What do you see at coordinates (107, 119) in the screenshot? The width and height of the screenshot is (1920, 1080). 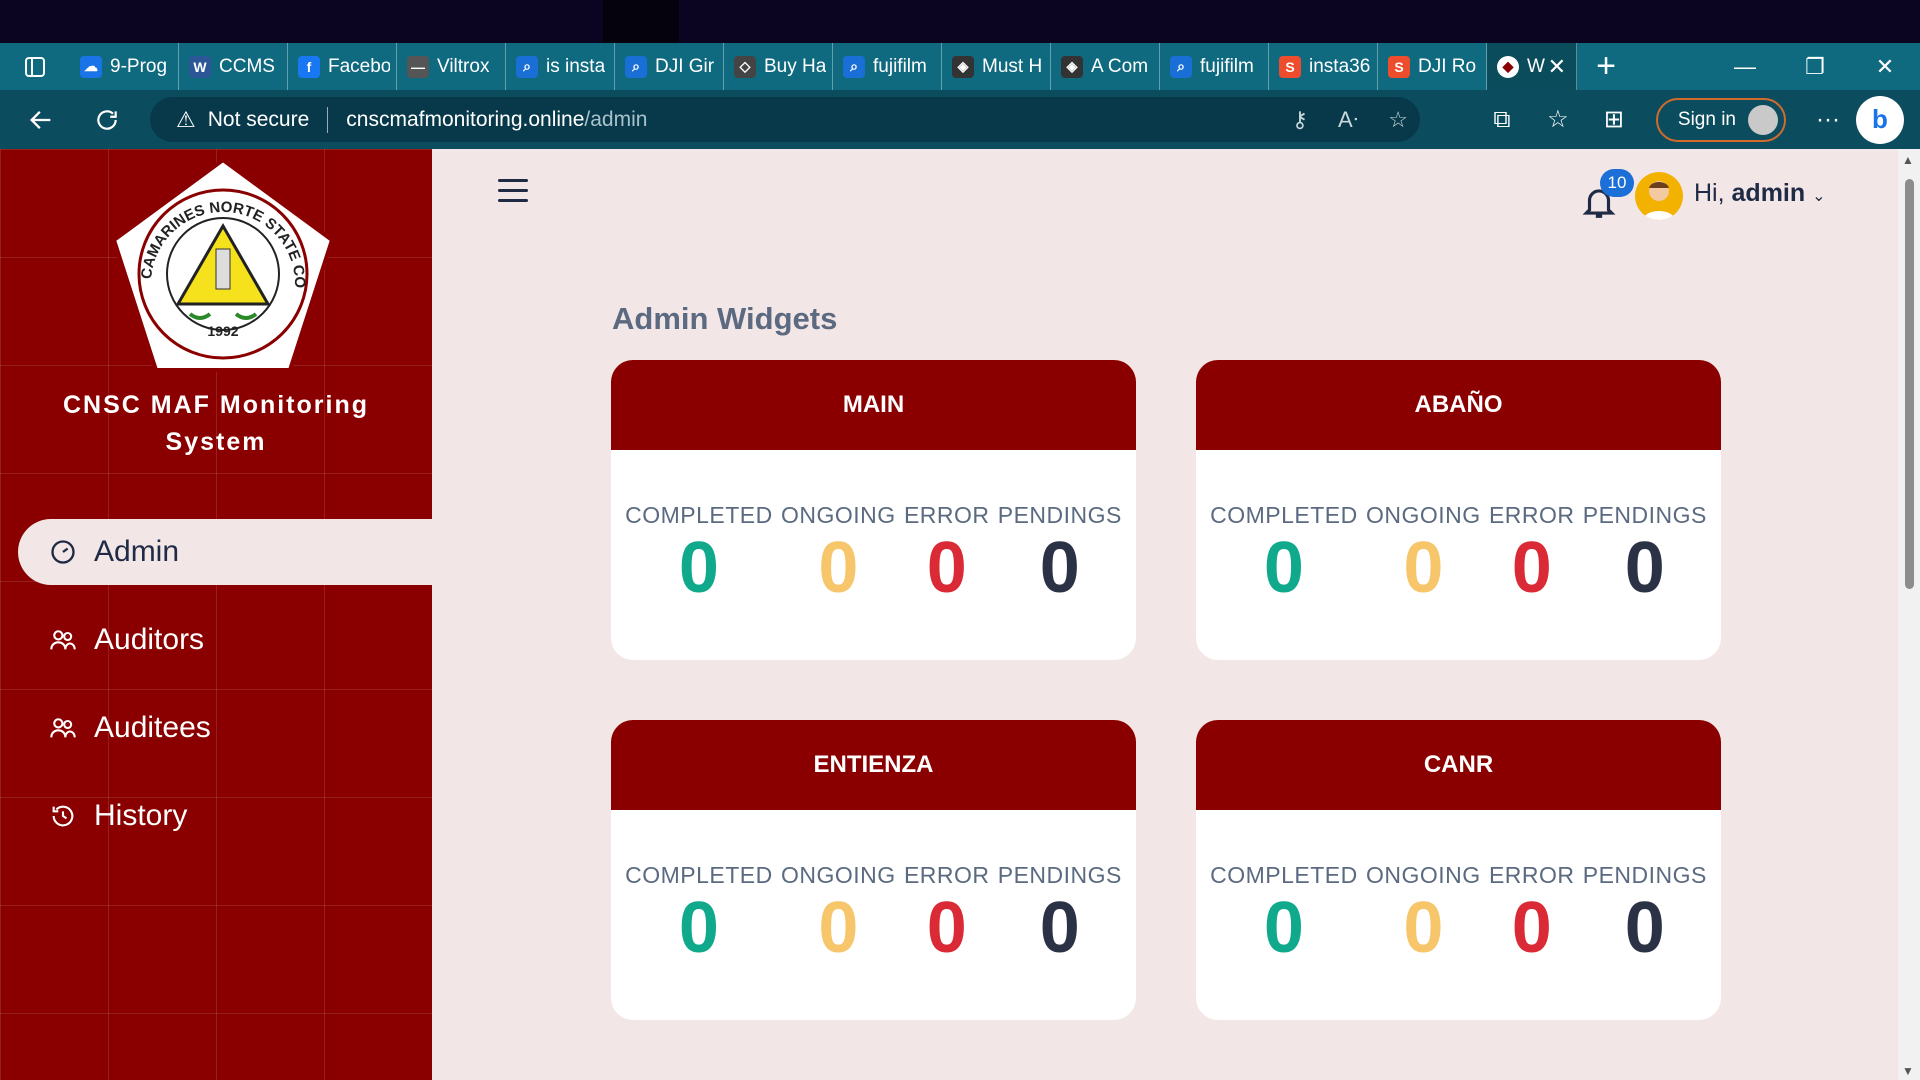 I see `refresh-button` at bounding box center [107, 119].